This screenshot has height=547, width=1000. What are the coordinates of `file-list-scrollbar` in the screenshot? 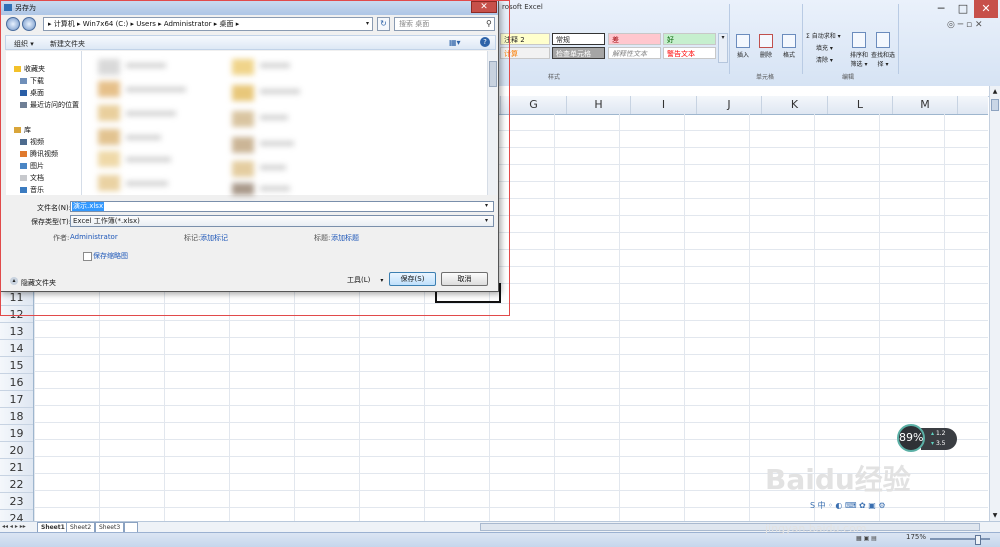 It's located at (492, 123).